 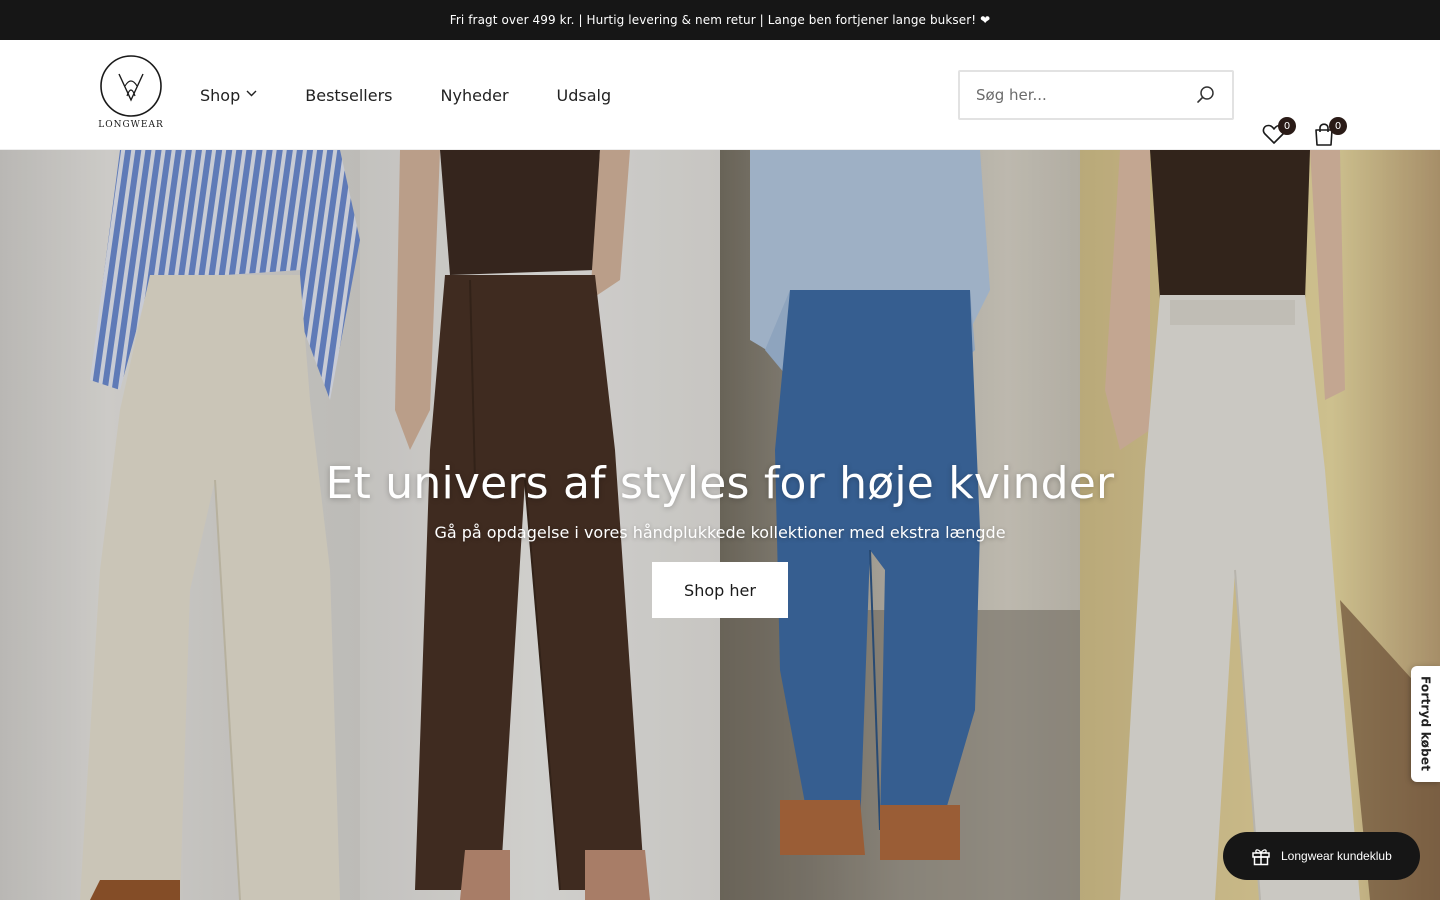 I want to click on wishlist-button: 0, so click(x=1279, y=133).